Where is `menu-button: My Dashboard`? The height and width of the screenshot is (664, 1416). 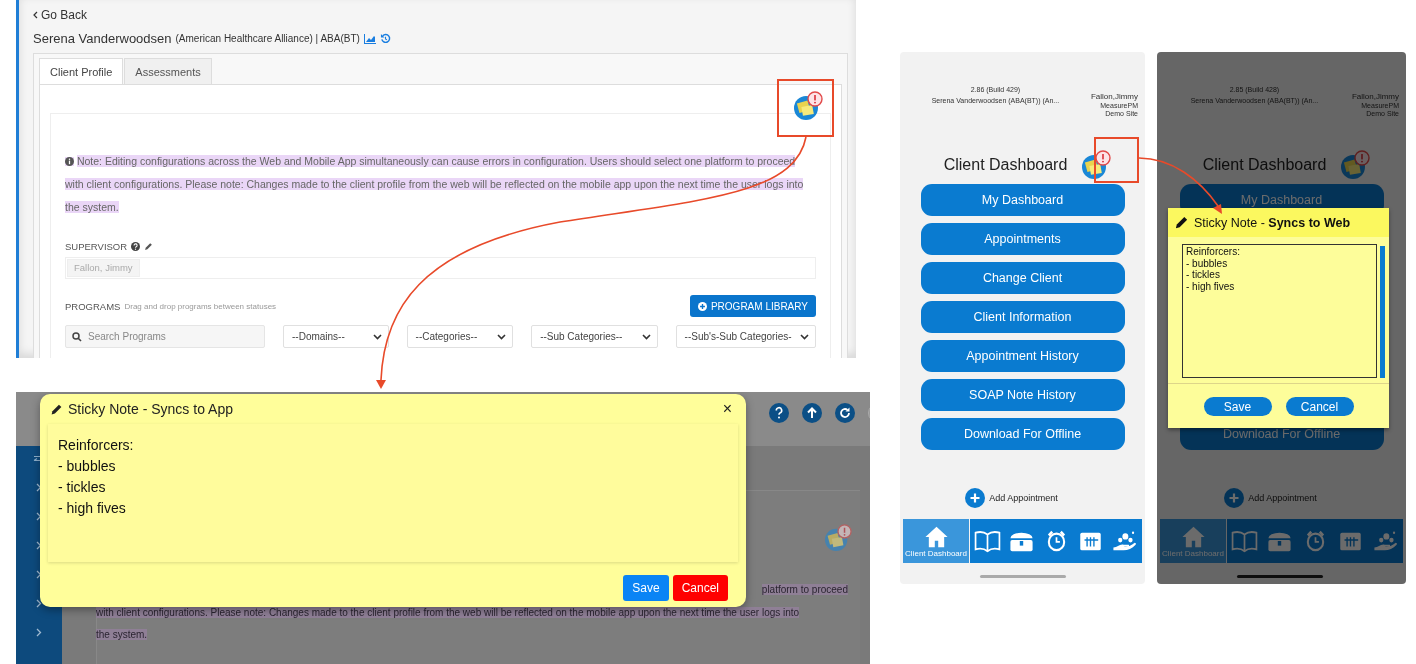
menu-button: My Dashboard is located at coordinates (1022, 200).